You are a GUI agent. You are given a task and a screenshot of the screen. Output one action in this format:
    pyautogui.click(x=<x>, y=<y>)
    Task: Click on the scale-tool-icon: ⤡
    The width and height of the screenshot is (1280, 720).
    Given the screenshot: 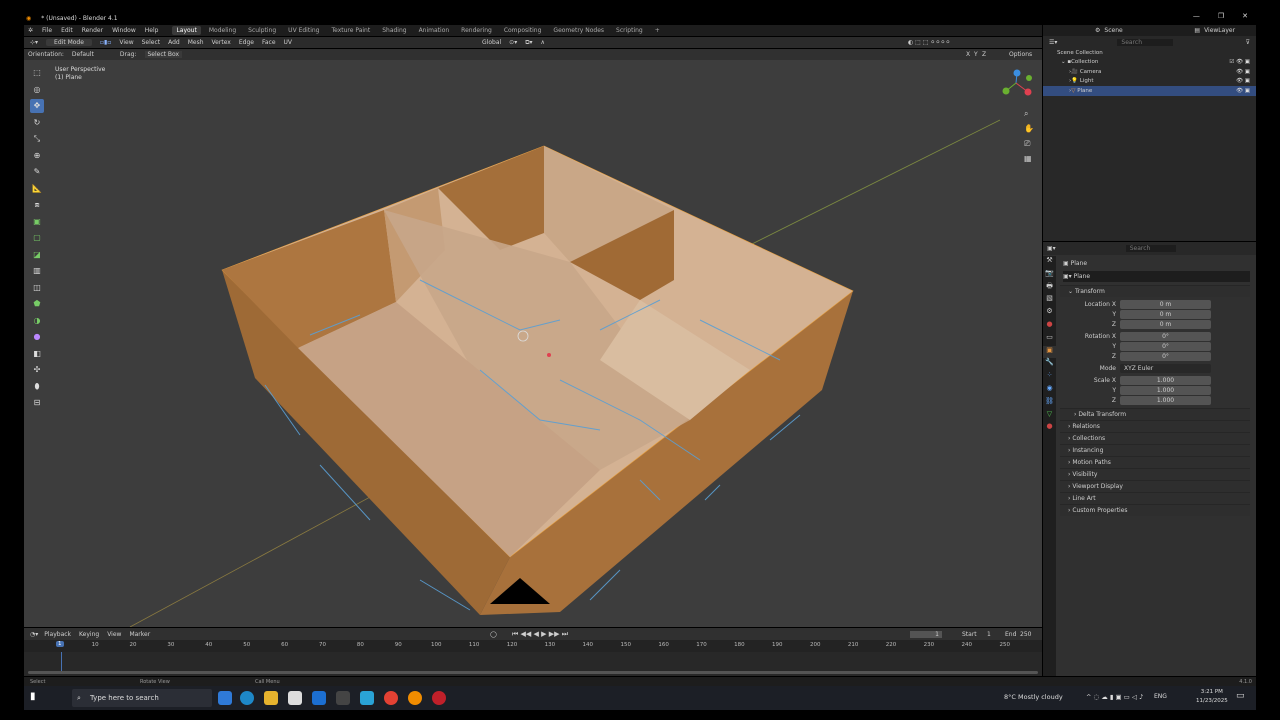 What is the action you would take?
    pyautogui.click(x=37, y=139)
    